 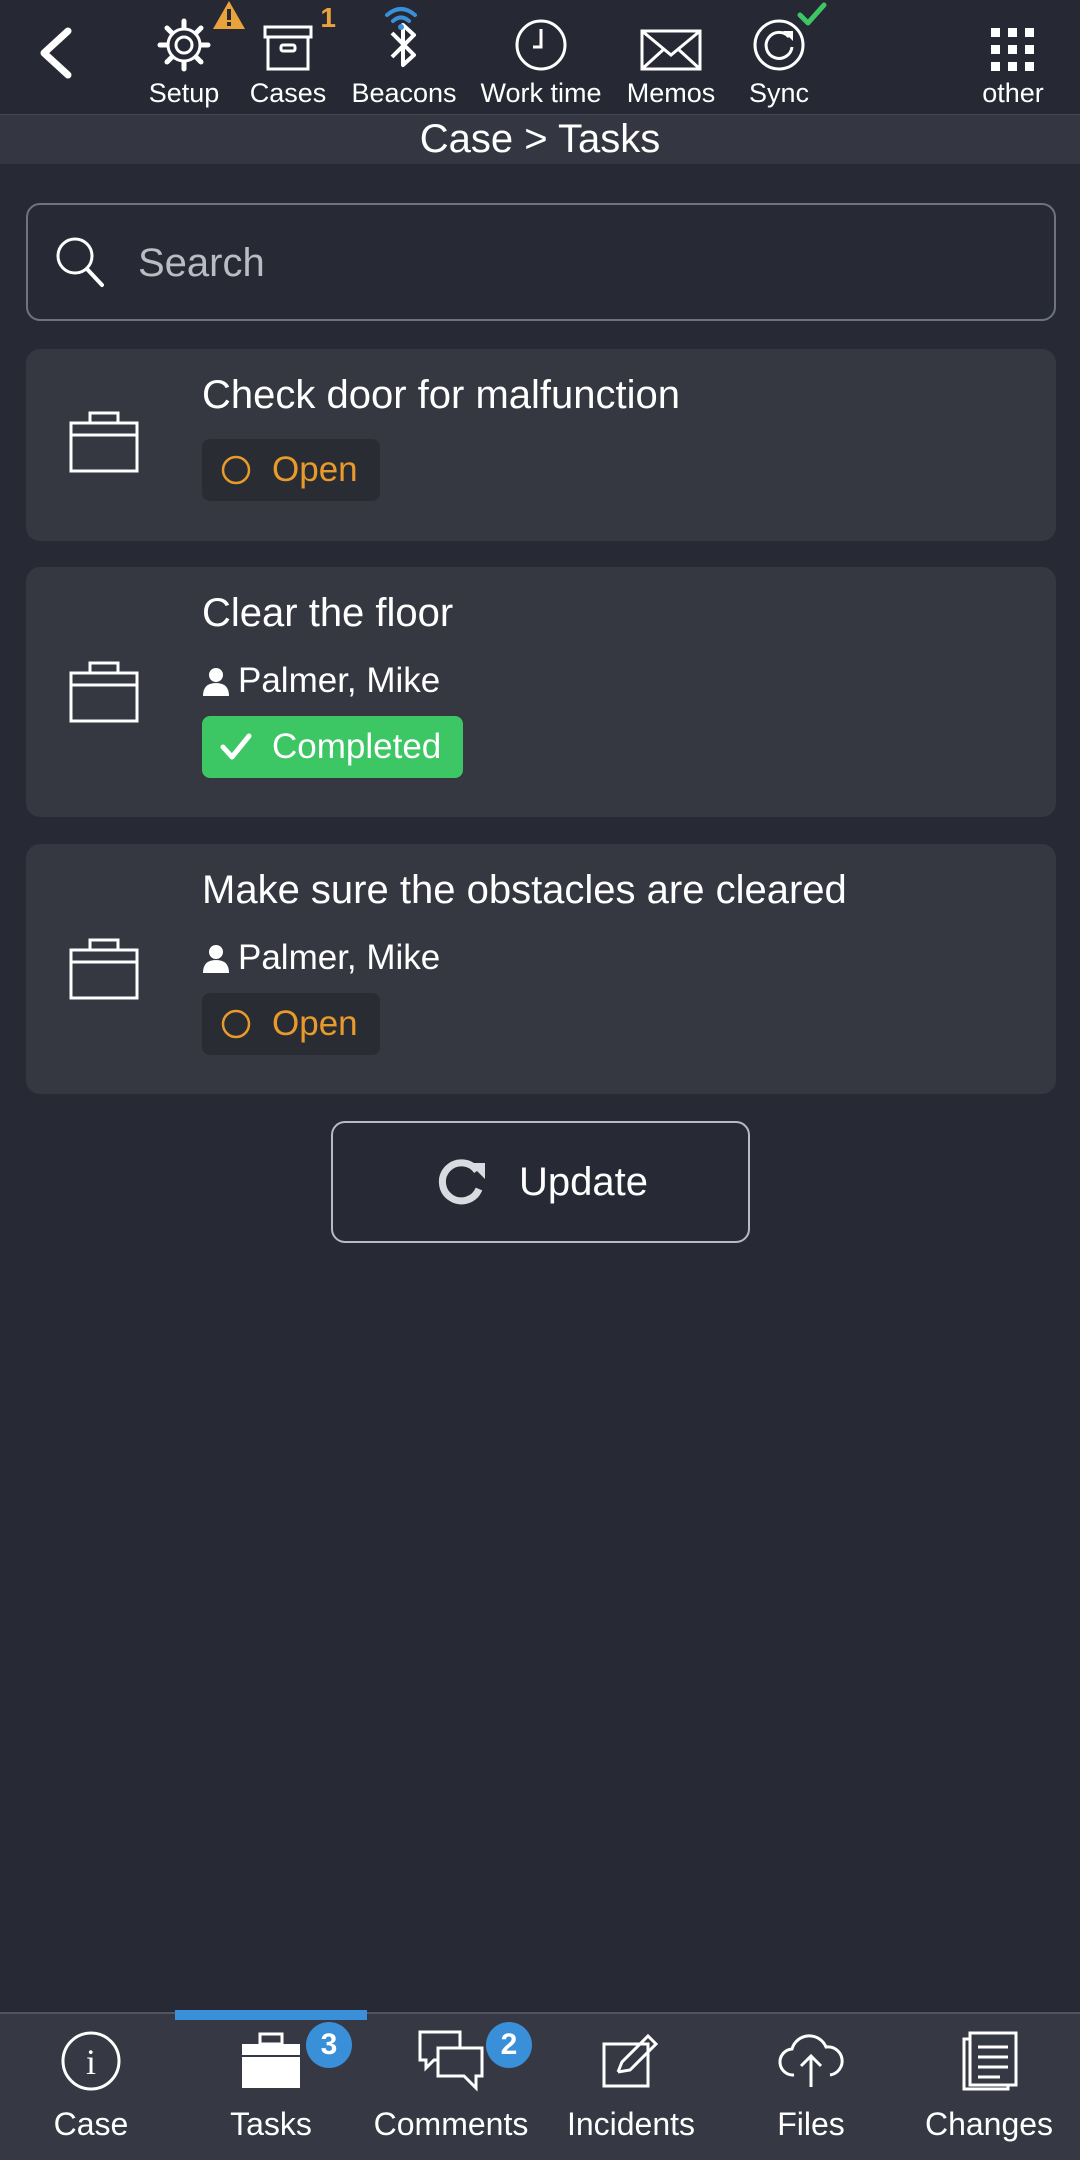 I want to click on task-card: Check door for malfunction Open, so click(x=541, y=445).